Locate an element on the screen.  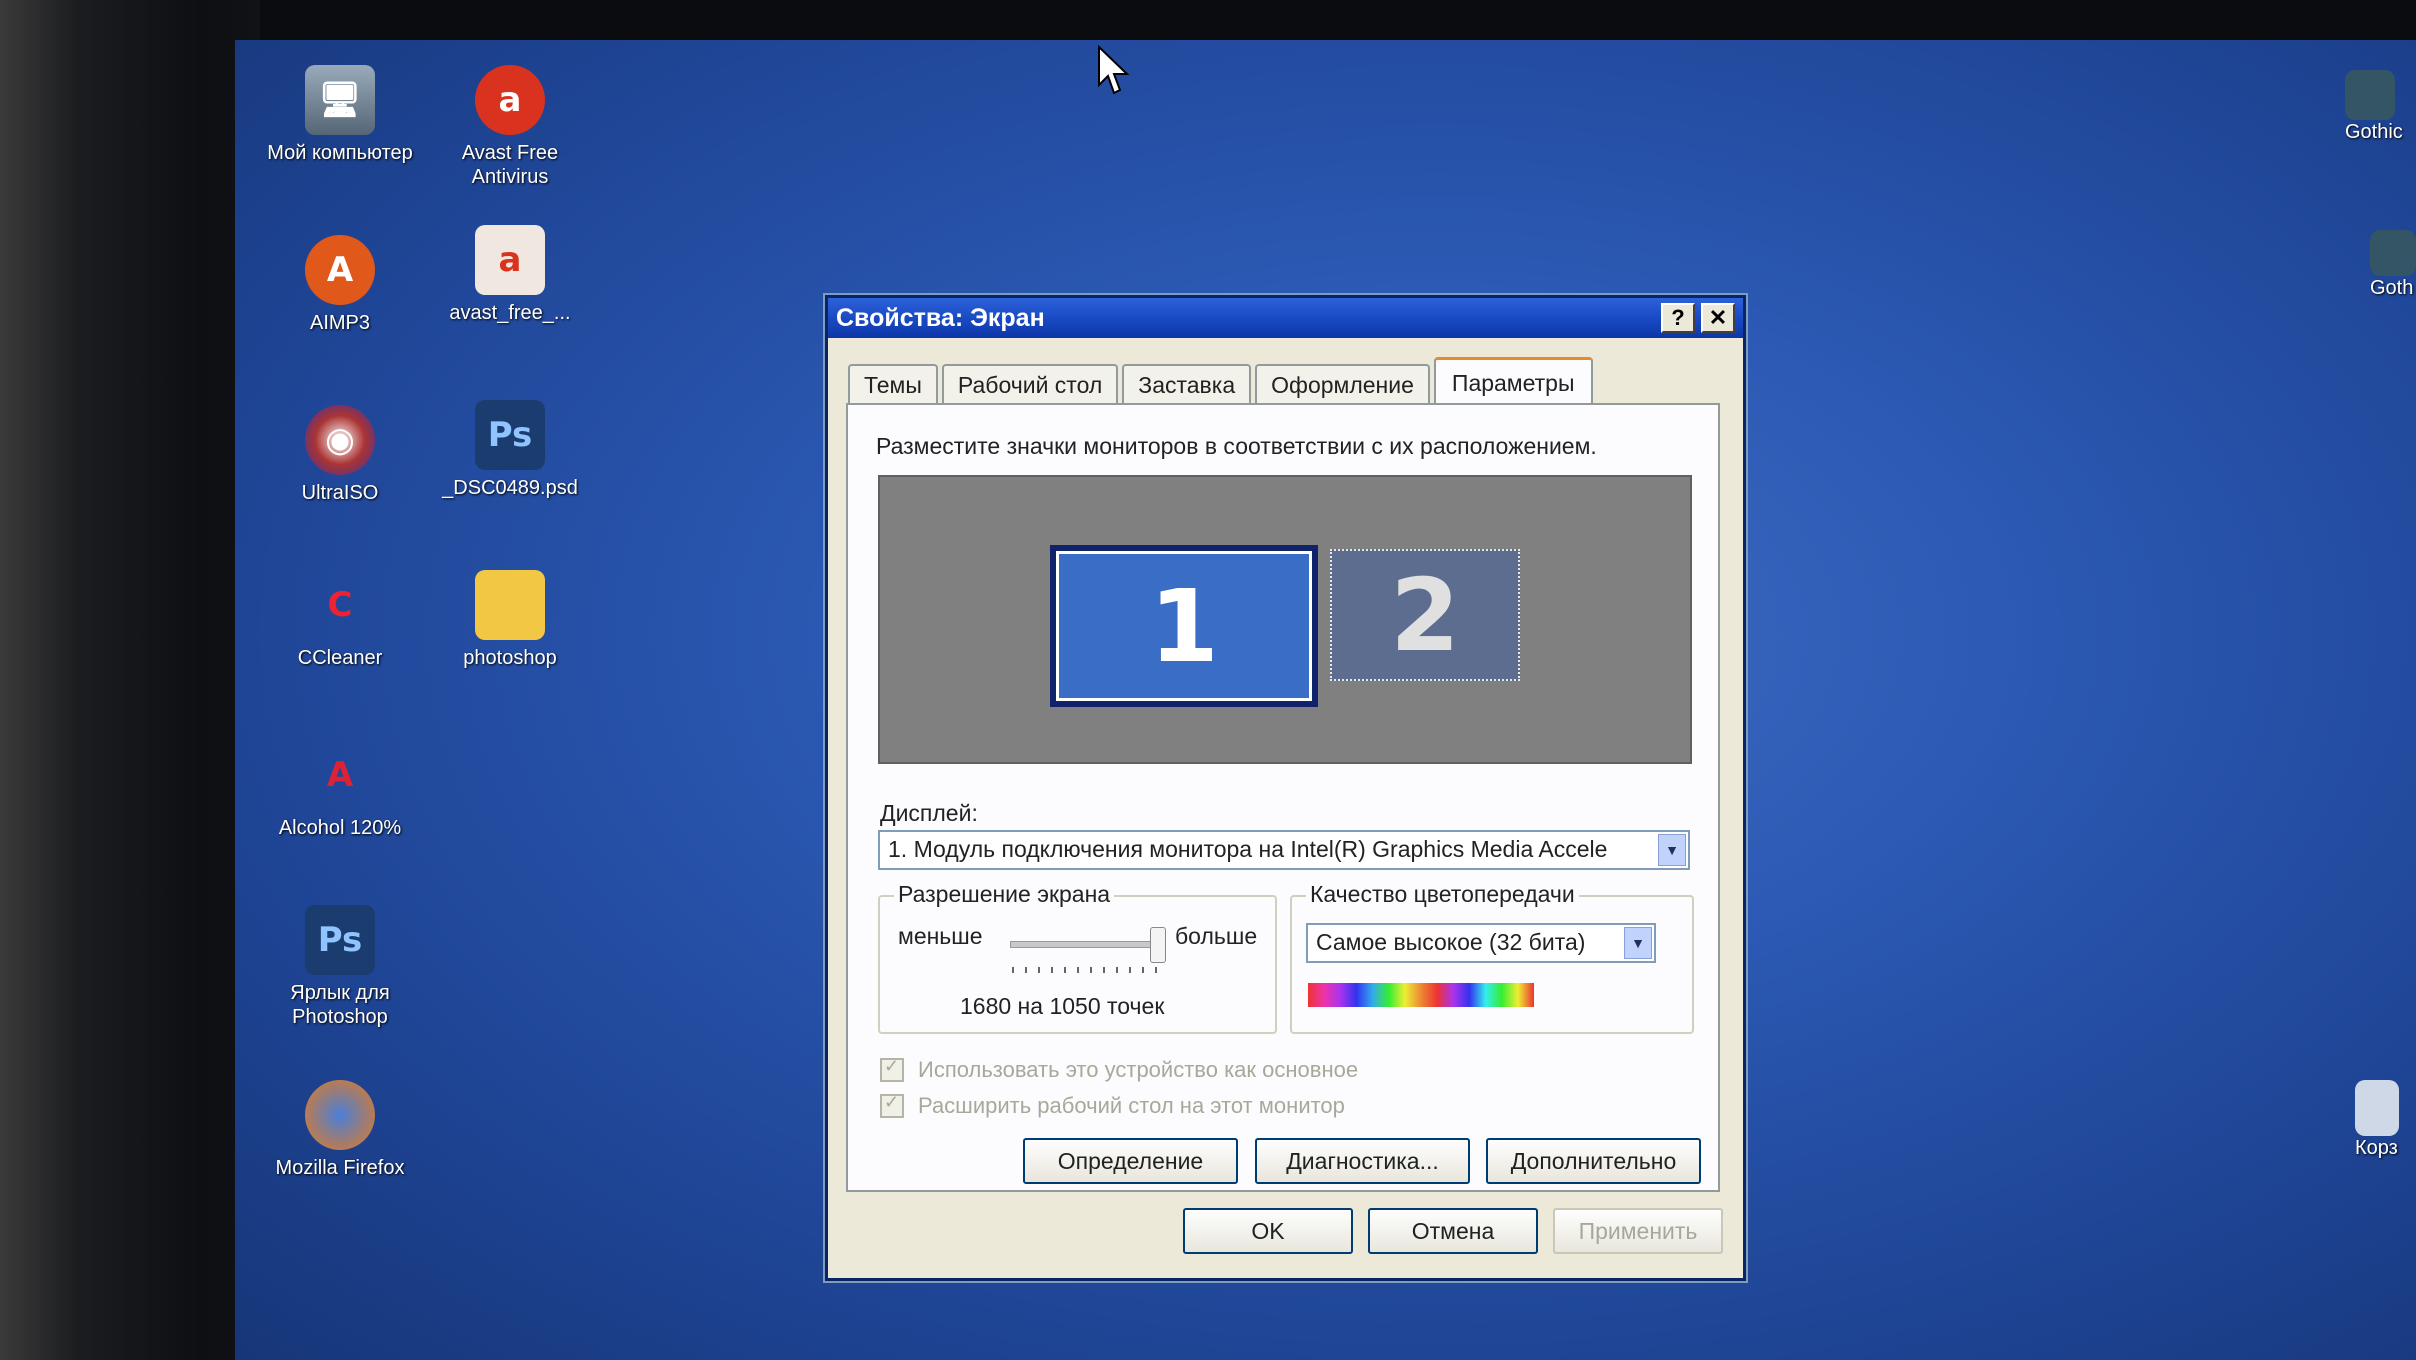
desktop-icon-aimp3: A AIMP3 is located at coordinates (340, 285).